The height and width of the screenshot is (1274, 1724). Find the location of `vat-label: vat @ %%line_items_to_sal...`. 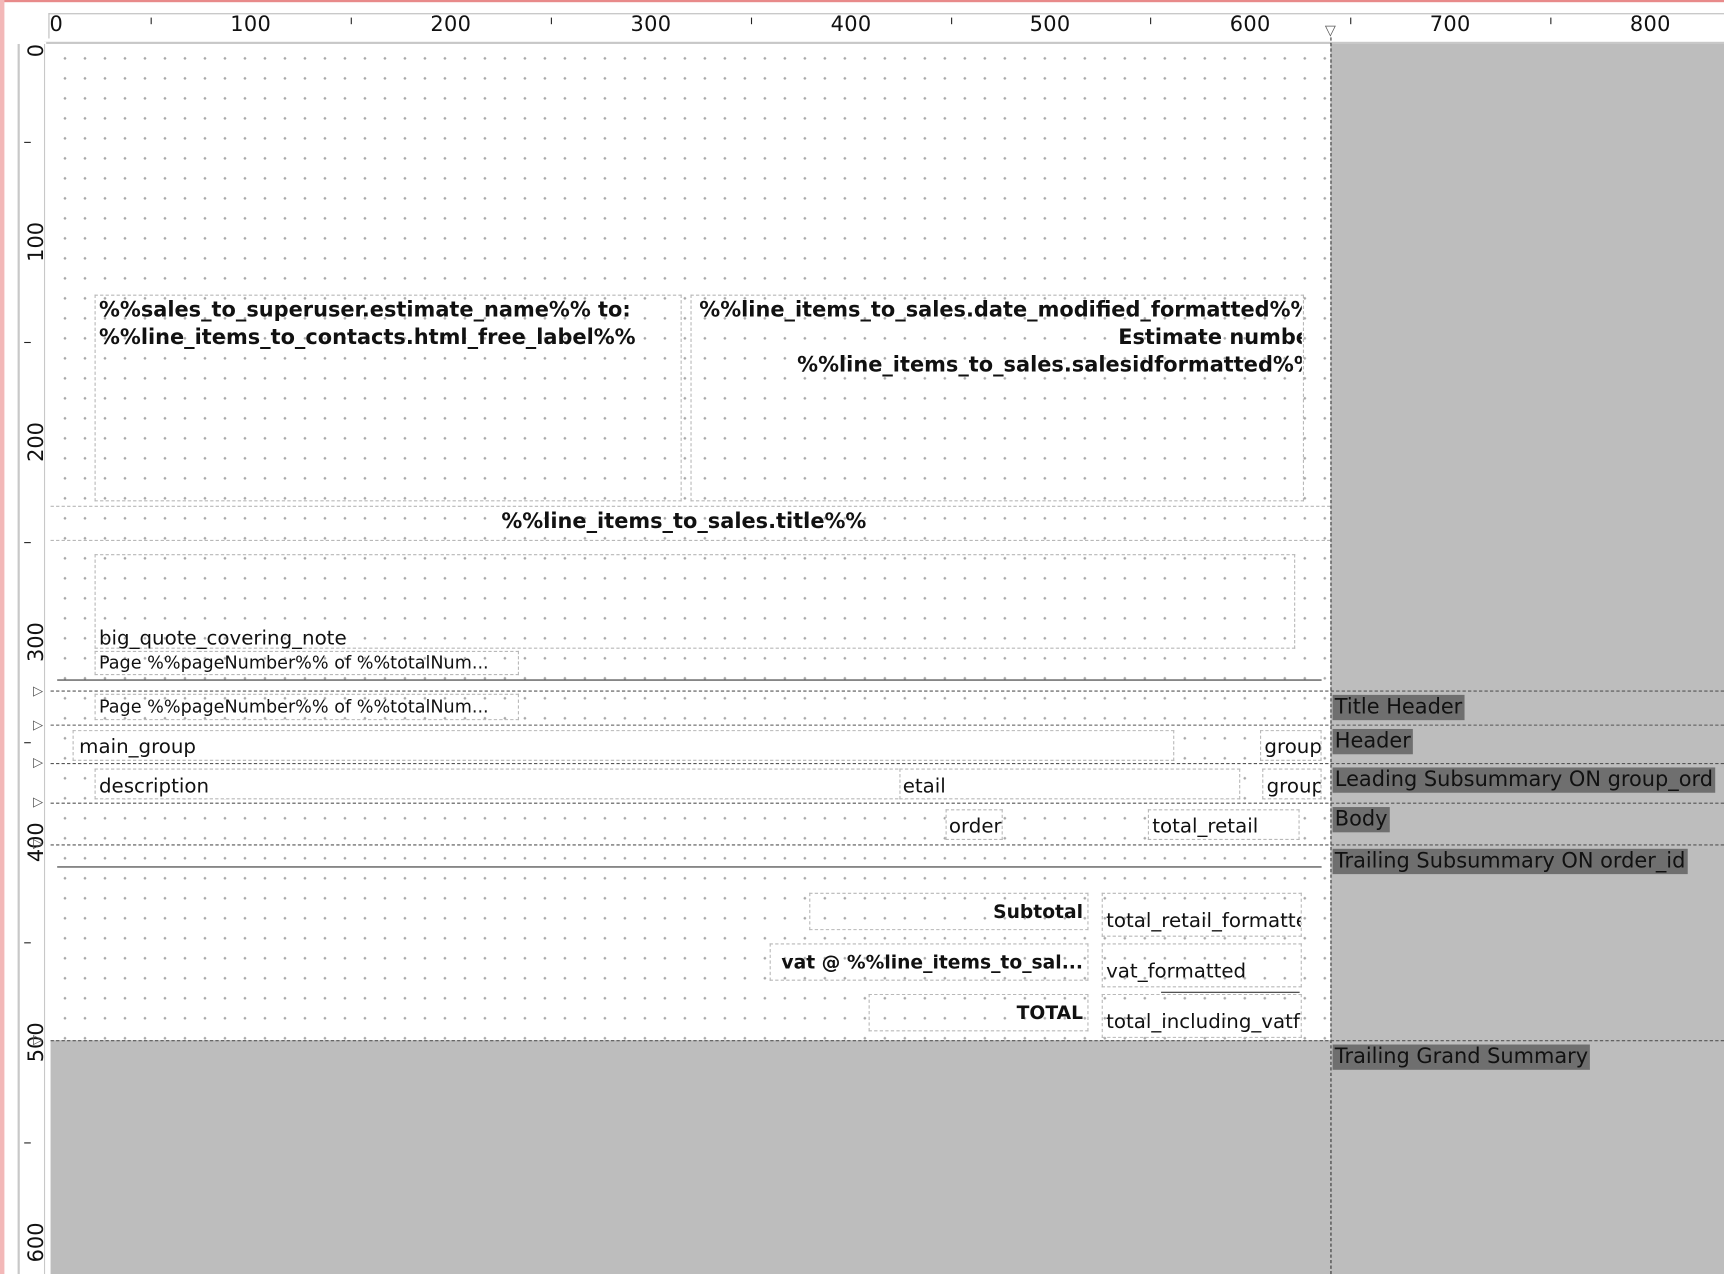

vat-label: vat @ %%line_items_to_sal... is located at coordinates (932, 963).